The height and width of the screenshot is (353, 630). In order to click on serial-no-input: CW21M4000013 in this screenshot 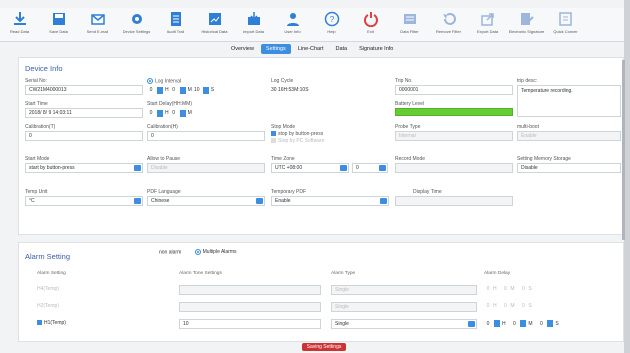, I will do `click(84, 90)`.